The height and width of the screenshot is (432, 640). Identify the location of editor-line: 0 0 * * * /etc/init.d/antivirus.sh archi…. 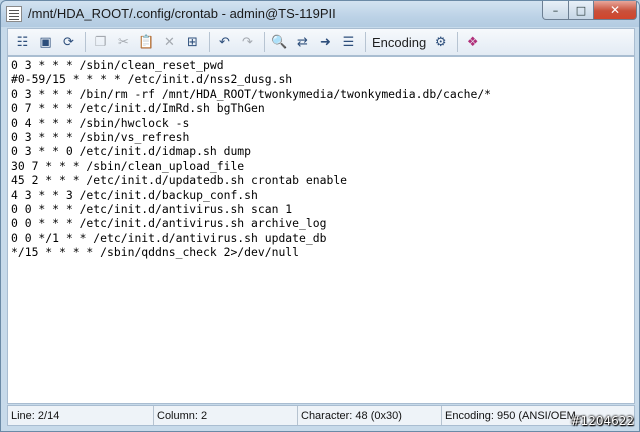
(321, 223).